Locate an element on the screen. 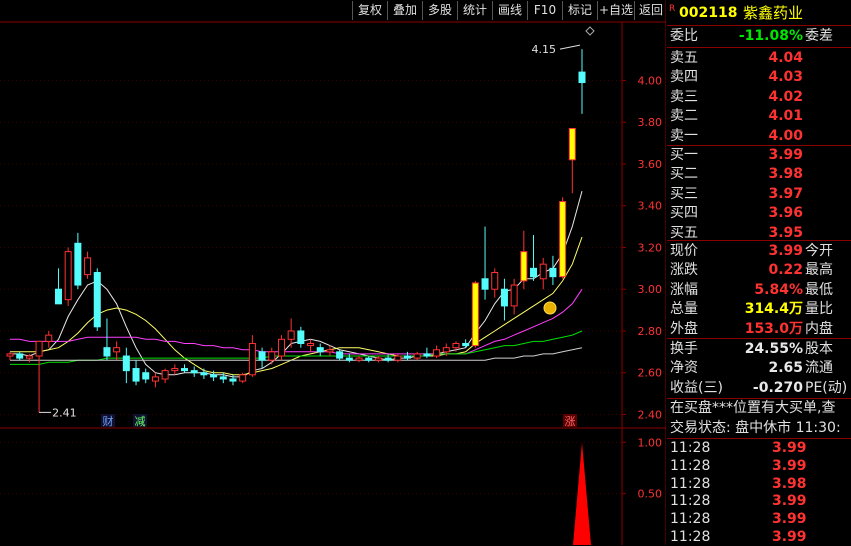 The width and height of the screenshot is (851, 546). status-row: 交易状态: 盘中休市 11:30: is located at coordinates (759, 428).